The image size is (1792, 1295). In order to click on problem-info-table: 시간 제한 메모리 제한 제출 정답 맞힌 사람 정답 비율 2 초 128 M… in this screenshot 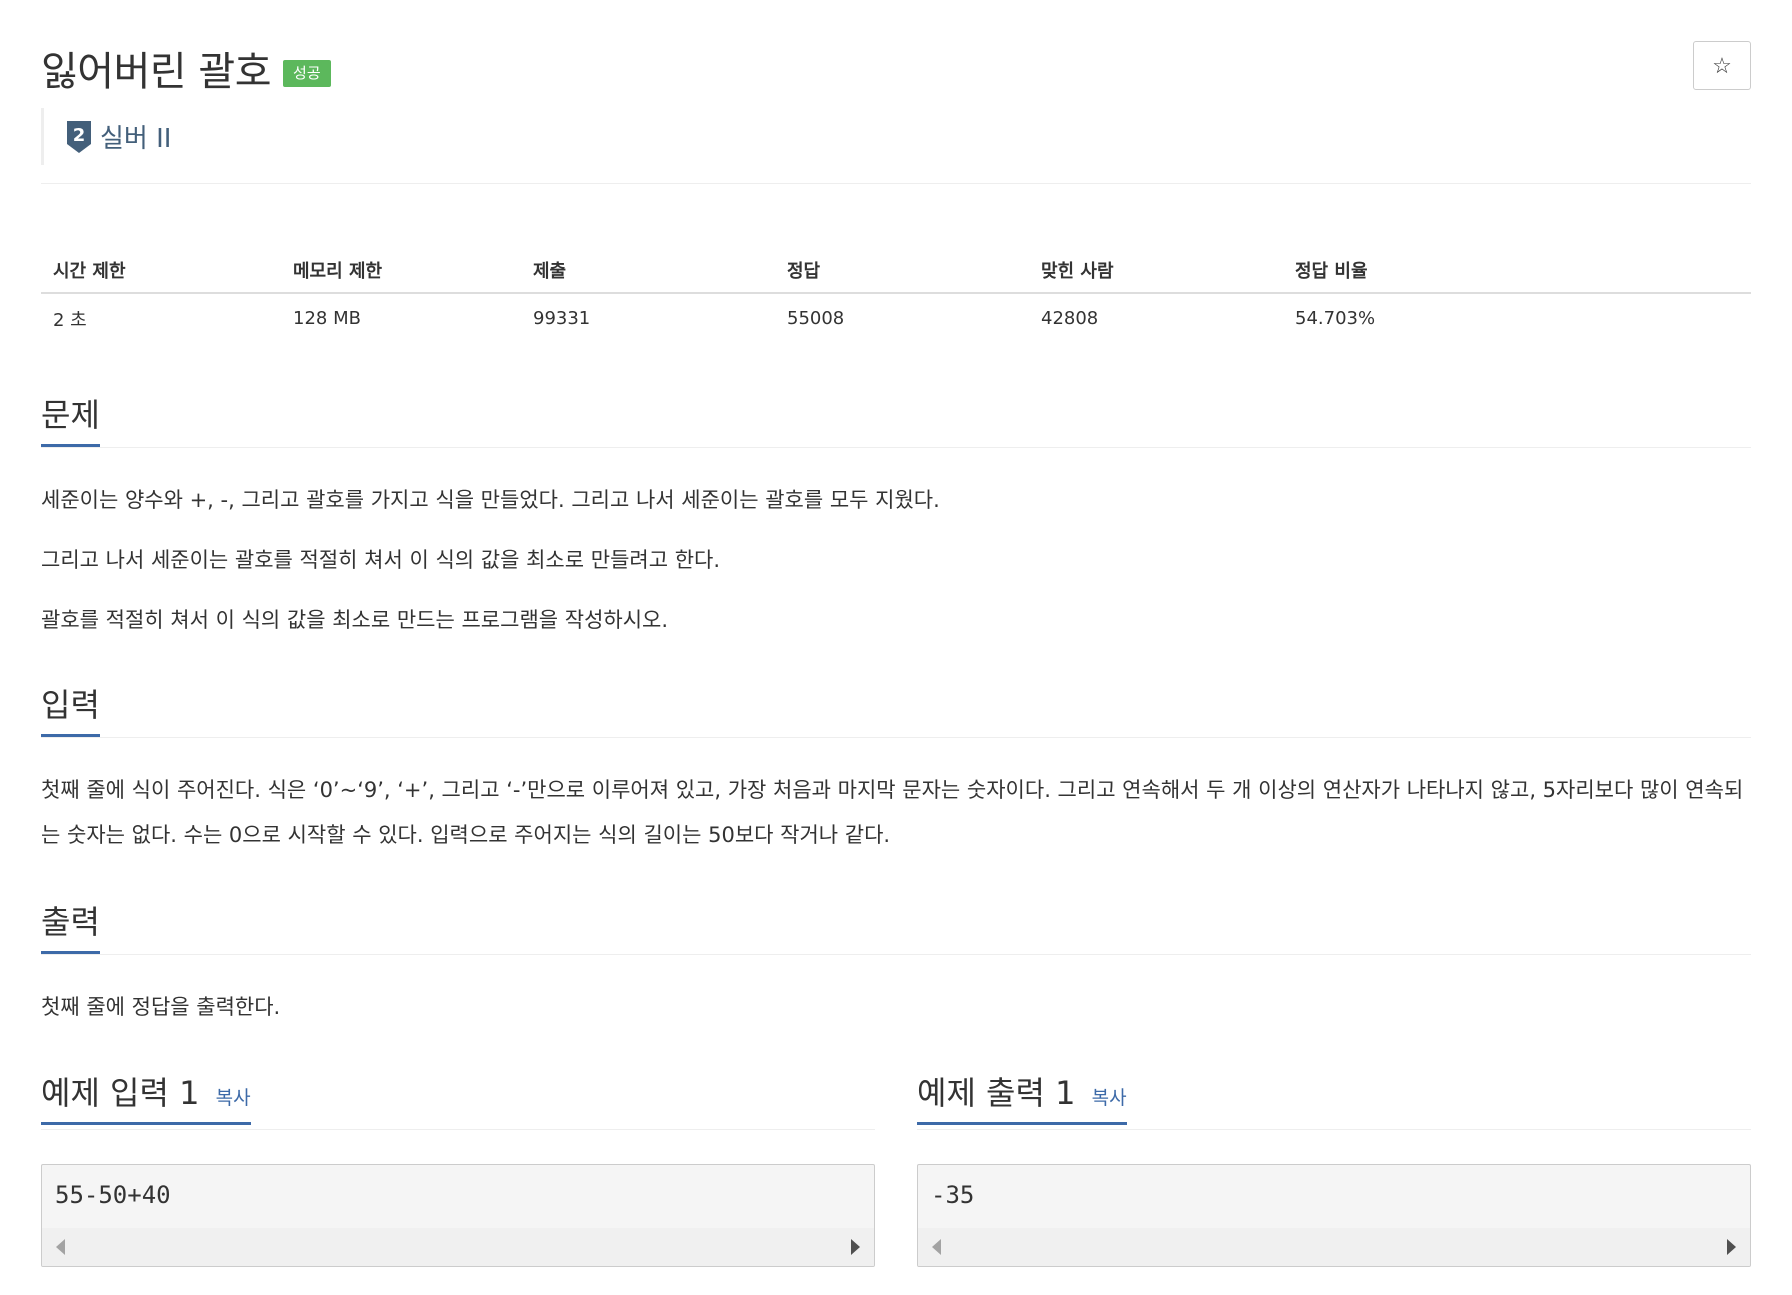, I will do `click(896, 295)`.